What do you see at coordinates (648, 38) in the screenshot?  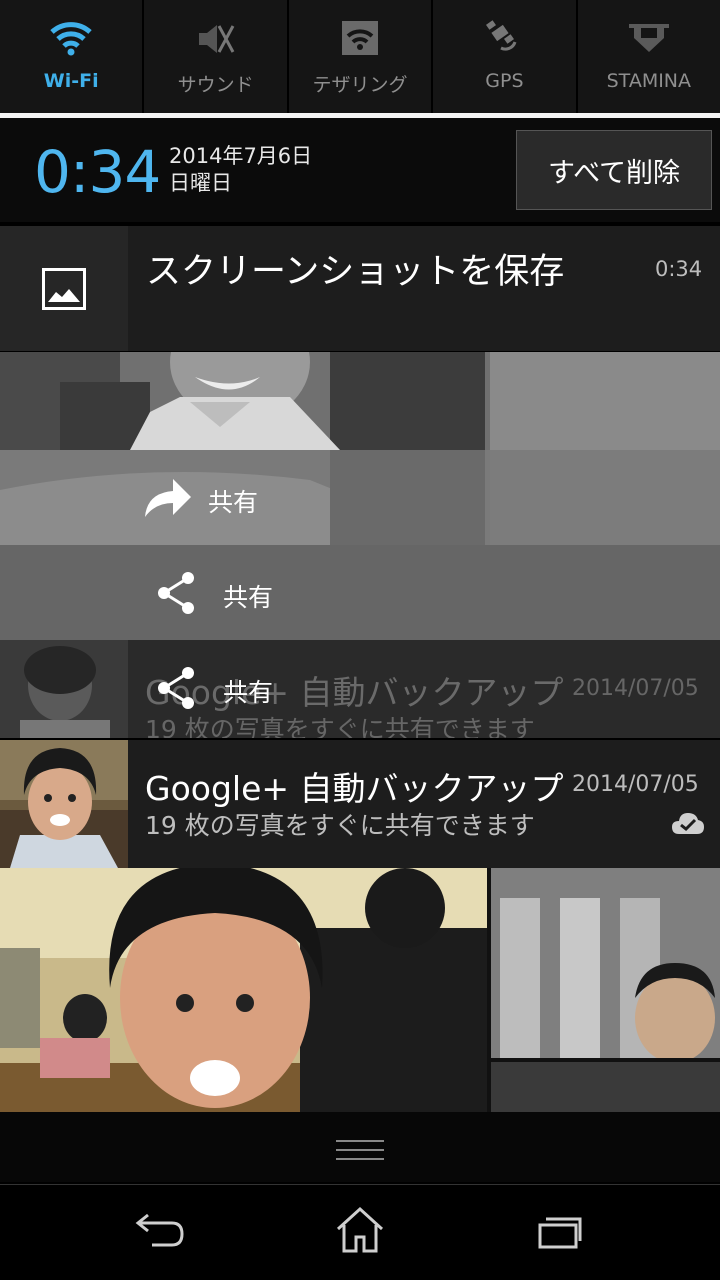 I see `stamina-icon` at bounding box center [648, 38].